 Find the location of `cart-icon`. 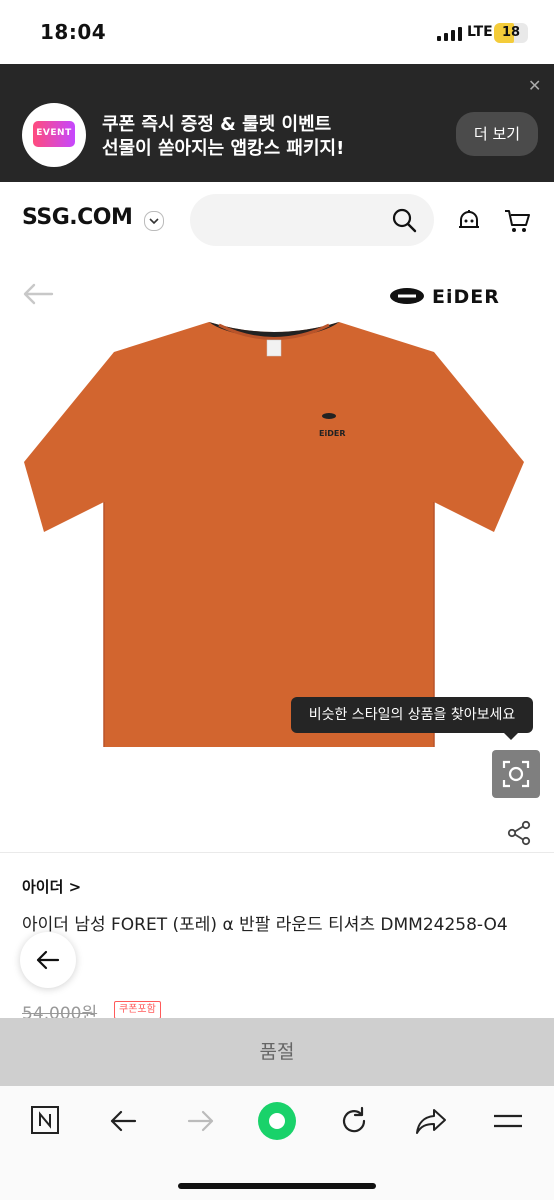

cart-icon is located at coordinates (517, 221).